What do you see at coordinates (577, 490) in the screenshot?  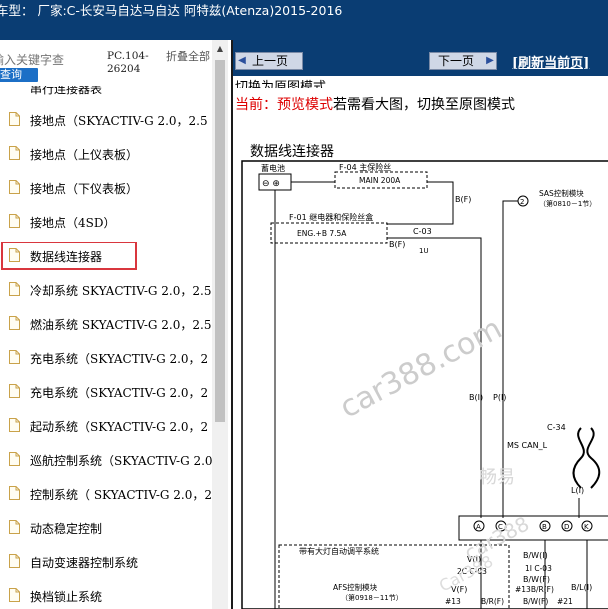 I see `li-label: L(I)` at bounding box center [577, 490].